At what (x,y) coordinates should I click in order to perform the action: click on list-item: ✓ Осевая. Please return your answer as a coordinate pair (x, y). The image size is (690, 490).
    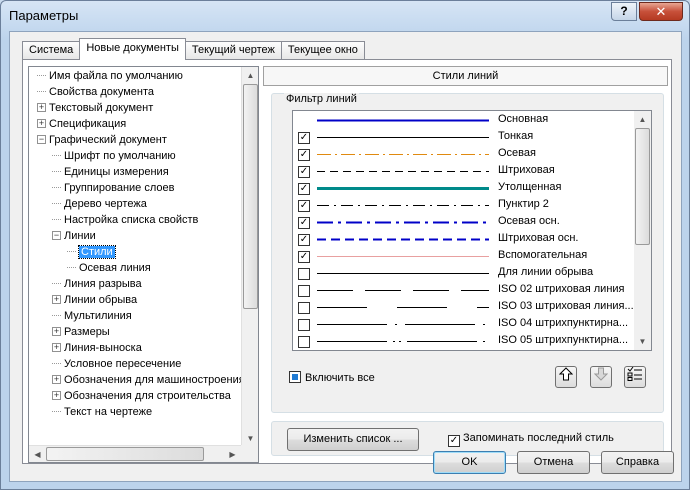
    Looking at the image, I should click on (463, 154).